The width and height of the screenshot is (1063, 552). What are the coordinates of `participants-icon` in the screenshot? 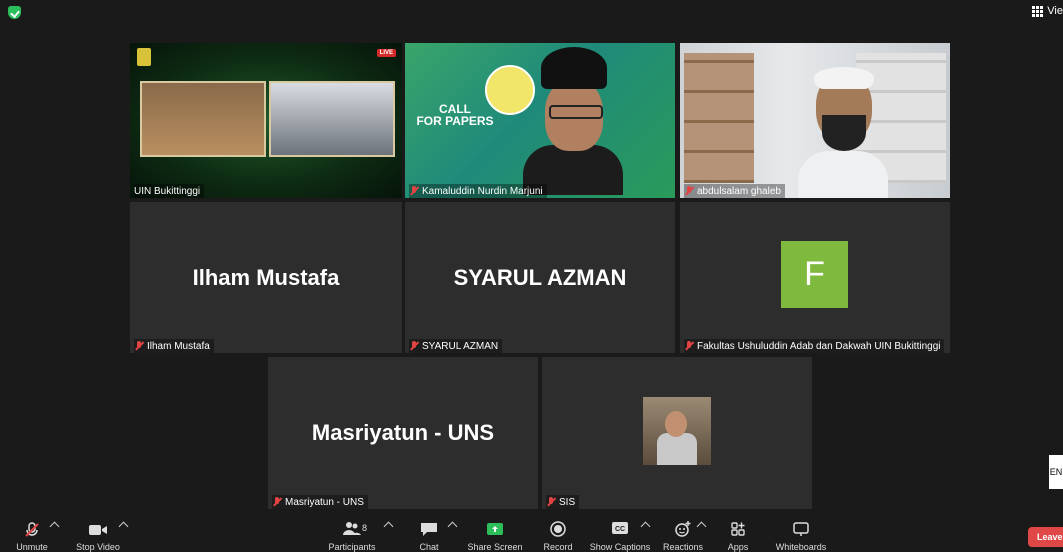 It's located at (352, 528).